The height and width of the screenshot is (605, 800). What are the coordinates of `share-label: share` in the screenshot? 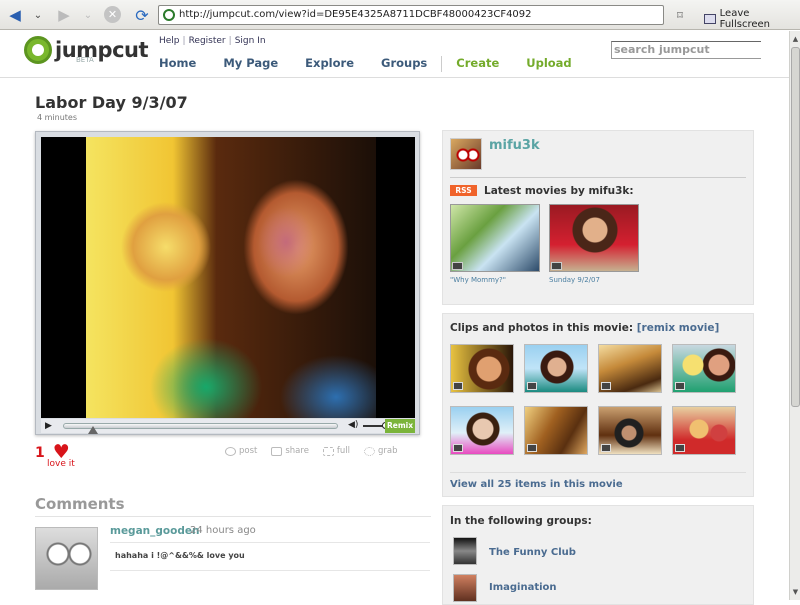 It's located at (297, 451).